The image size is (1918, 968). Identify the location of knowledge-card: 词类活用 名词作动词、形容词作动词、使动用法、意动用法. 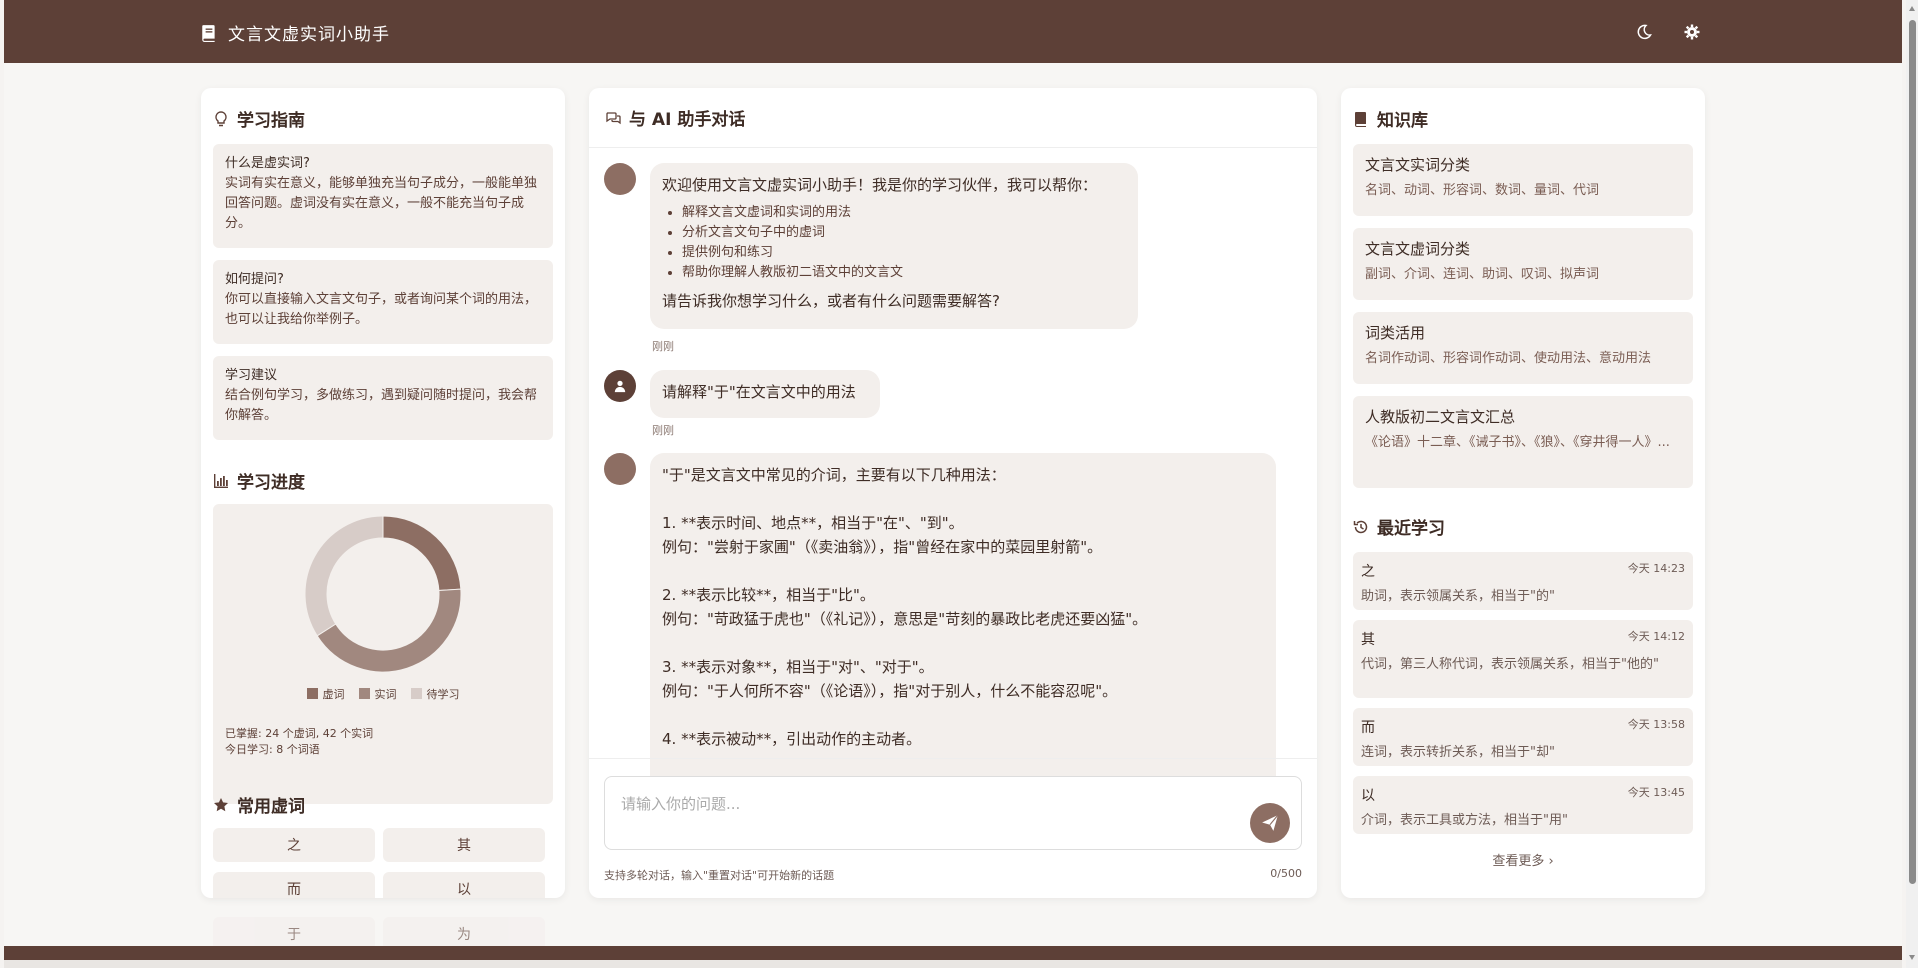
(1523, 348).